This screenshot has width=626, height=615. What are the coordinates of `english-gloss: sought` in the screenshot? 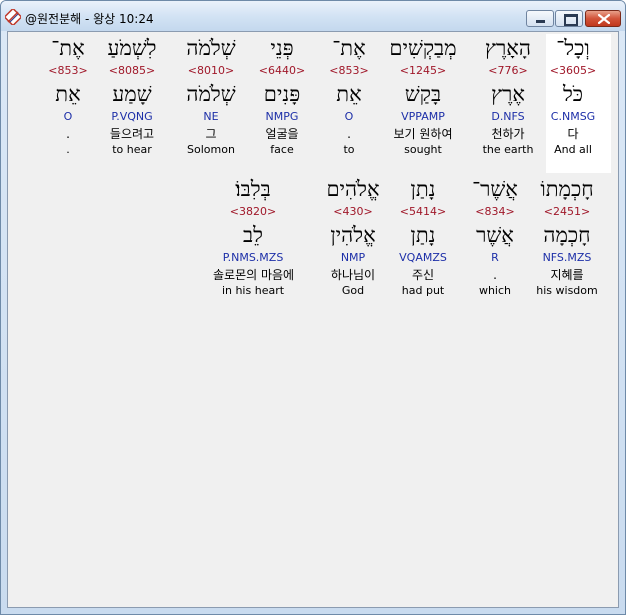 It's located at (423, 149).